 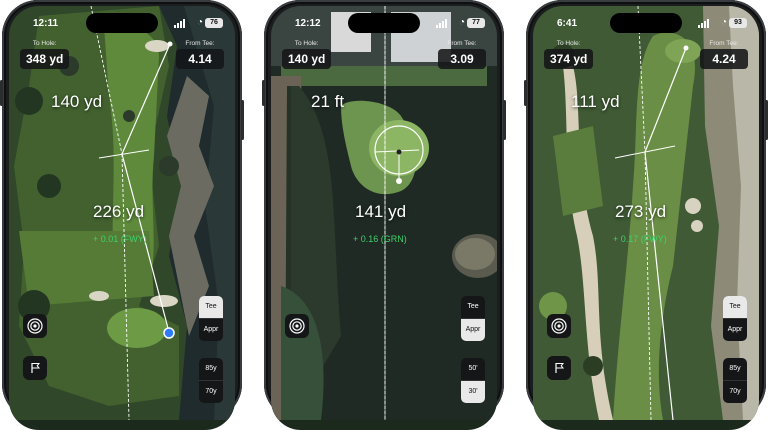 I want to click on lower-distance-label: 226 yd, so click(x=119, y=211).